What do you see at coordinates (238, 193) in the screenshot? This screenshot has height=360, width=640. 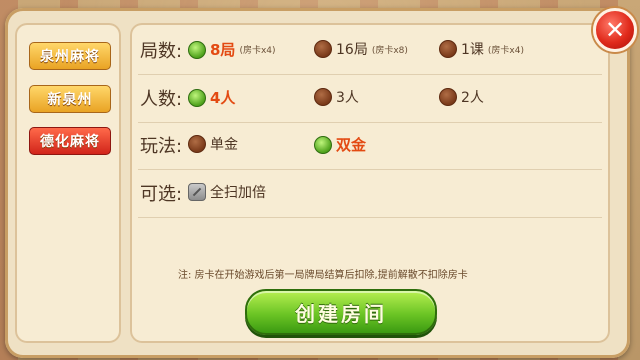 I see `option-label: 全扫加倍` at bounding box center [238, 193].